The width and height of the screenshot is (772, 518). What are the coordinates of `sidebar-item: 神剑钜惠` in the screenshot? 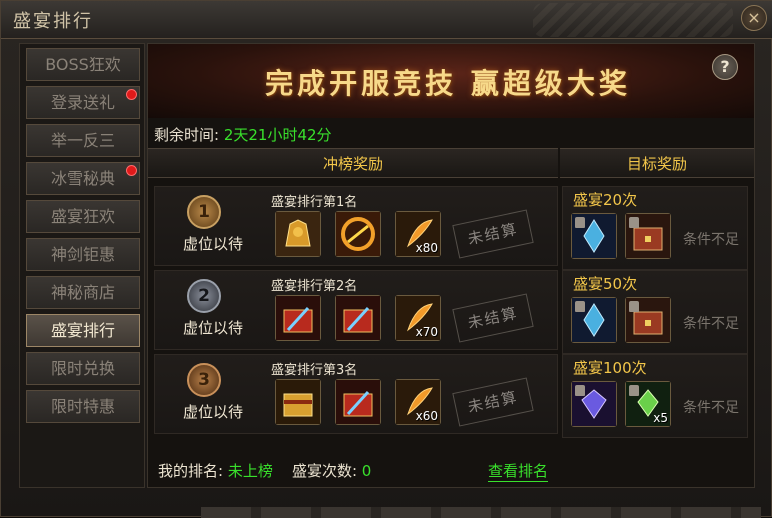 It's located at (83, 254).